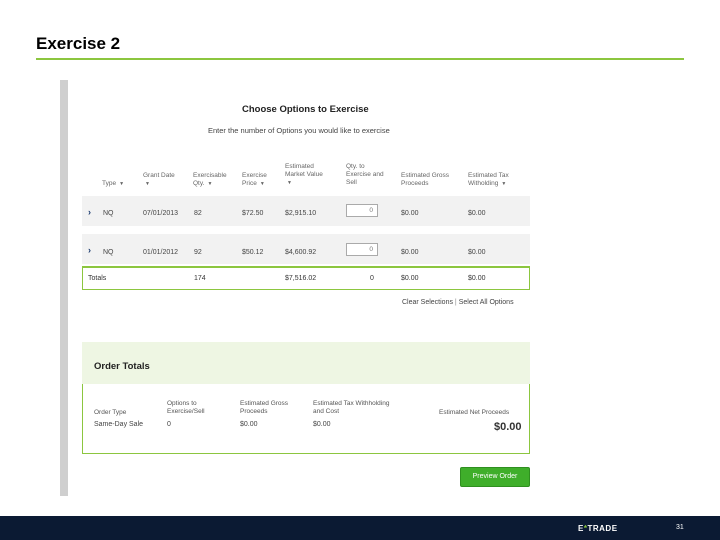  What do you see at coordinates (119, 424) in the screenshot?
I see `order-type-value: Same-Day Sale` at bounding box center [119, 424].